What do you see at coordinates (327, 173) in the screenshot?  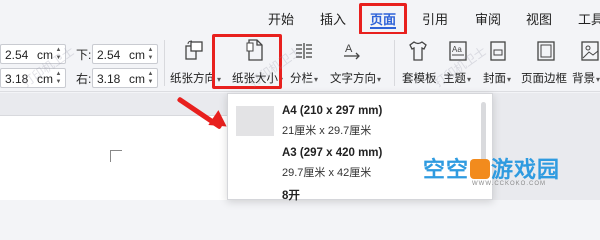 I see `paper-size-option-dims: 29.7厘米 x 42厘米` at bounding box center [327, 173].